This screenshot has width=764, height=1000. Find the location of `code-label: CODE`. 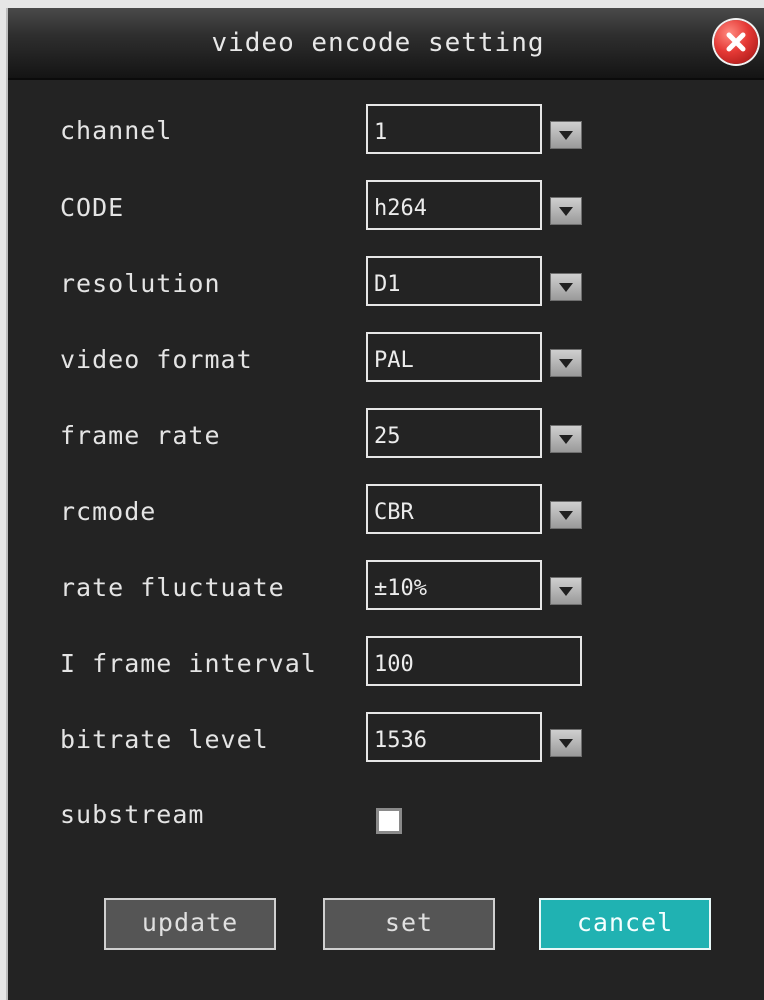

code-label: CODE is located at coordinates (92, 207).